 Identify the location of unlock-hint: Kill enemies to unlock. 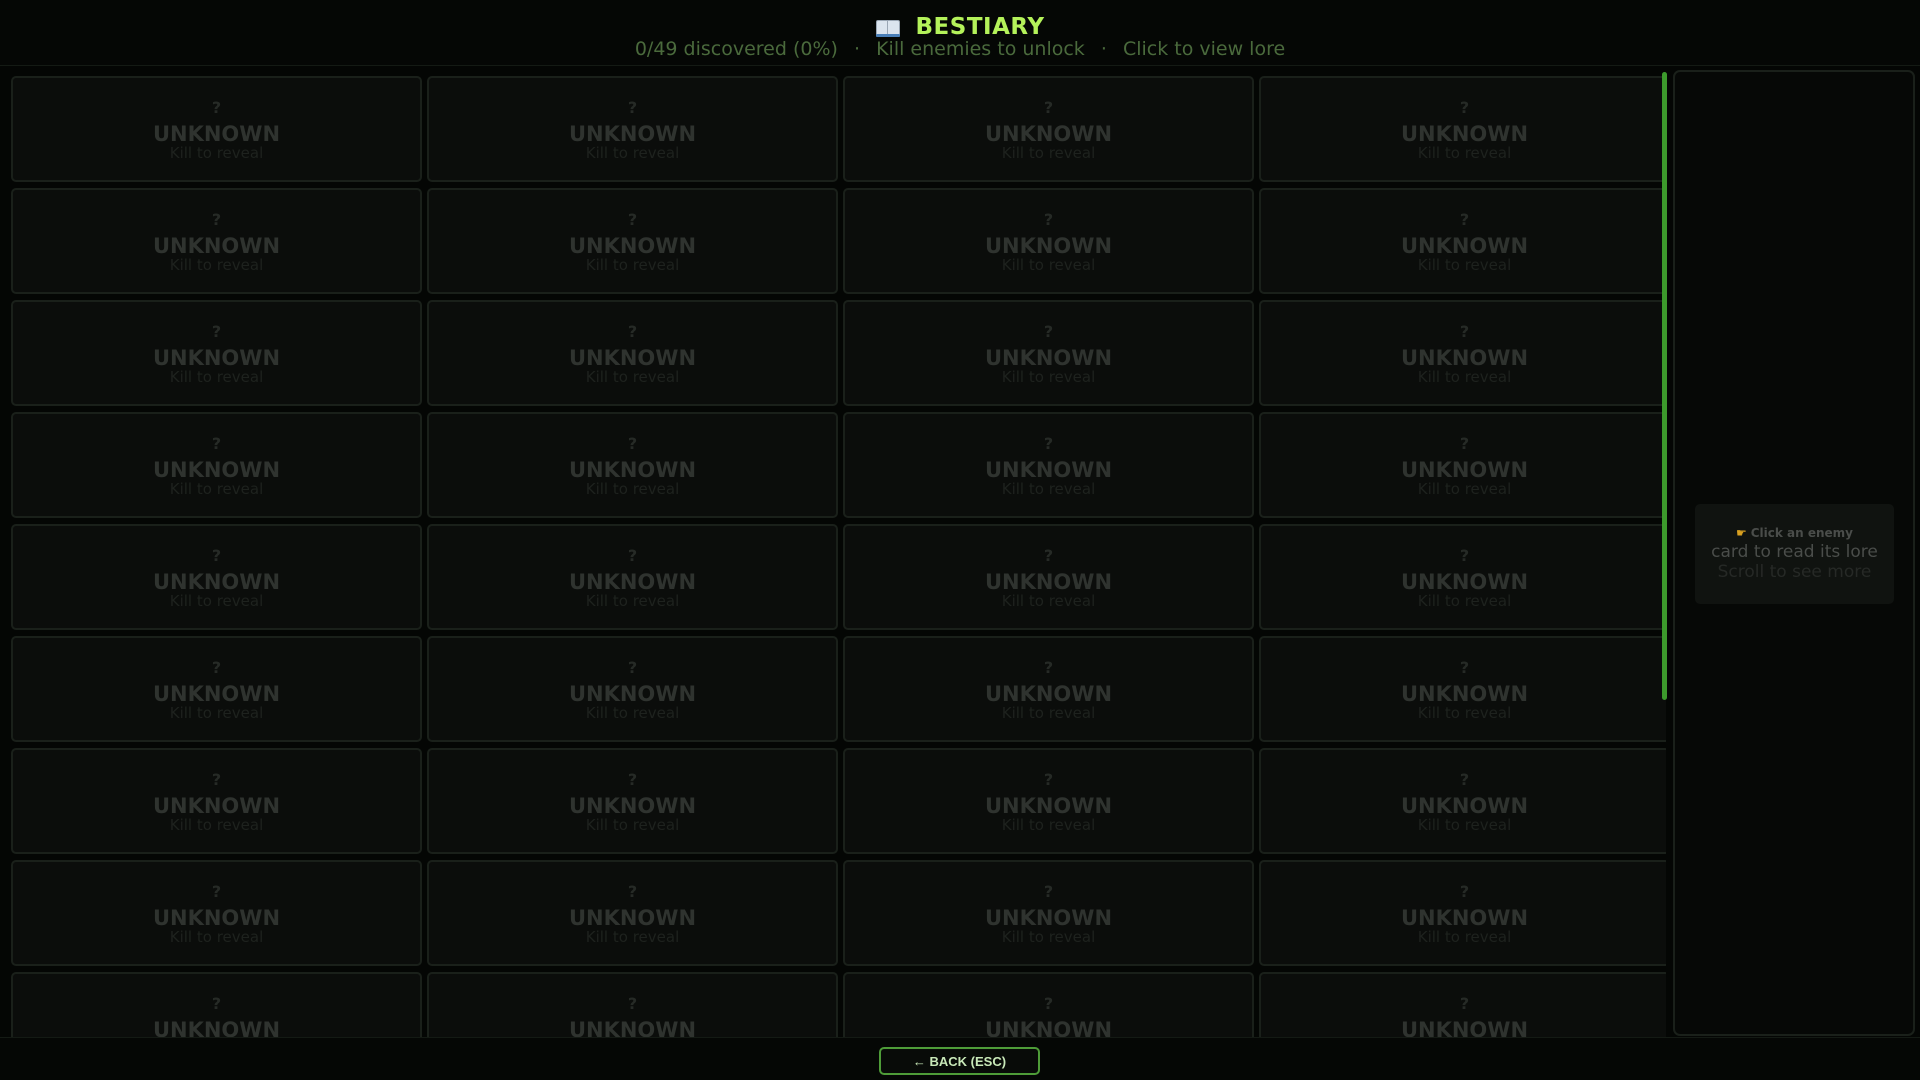
(980, 49).